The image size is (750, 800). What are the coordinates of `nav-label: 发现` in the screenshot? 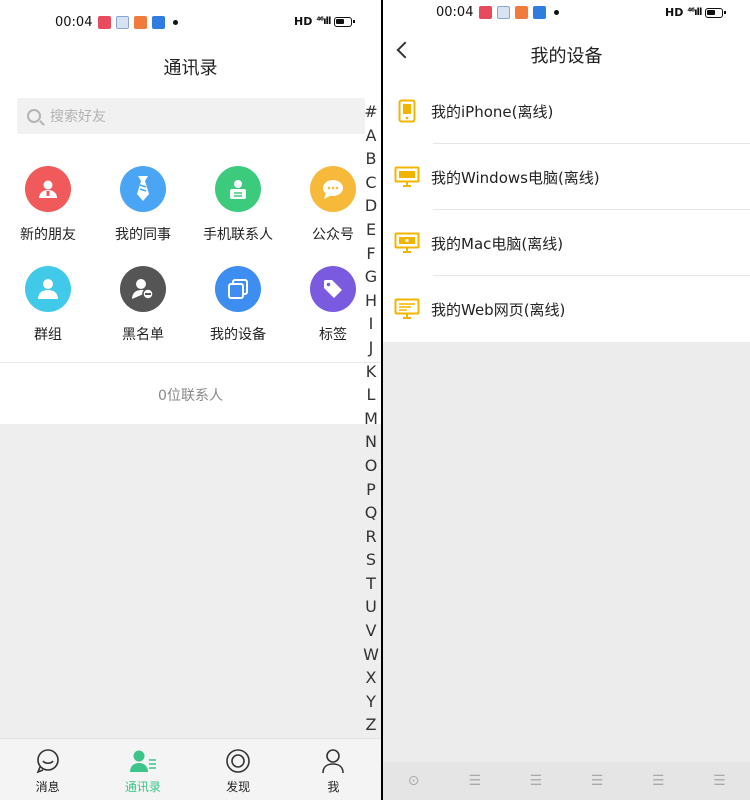 It's located at (238, 787).